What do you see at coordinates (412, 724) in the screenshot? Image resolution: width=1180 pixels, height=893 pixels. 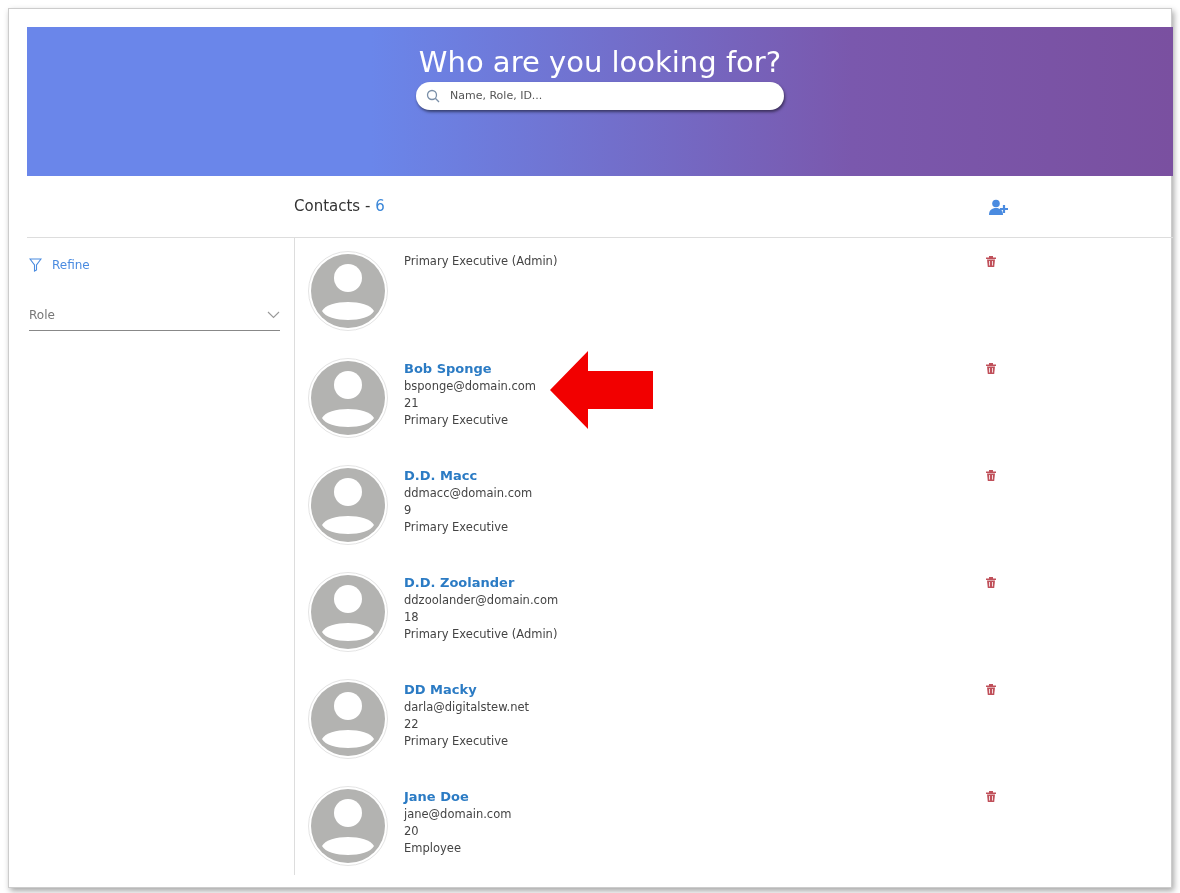 I see `contact-number: 22` at bounding box center [412, 724].